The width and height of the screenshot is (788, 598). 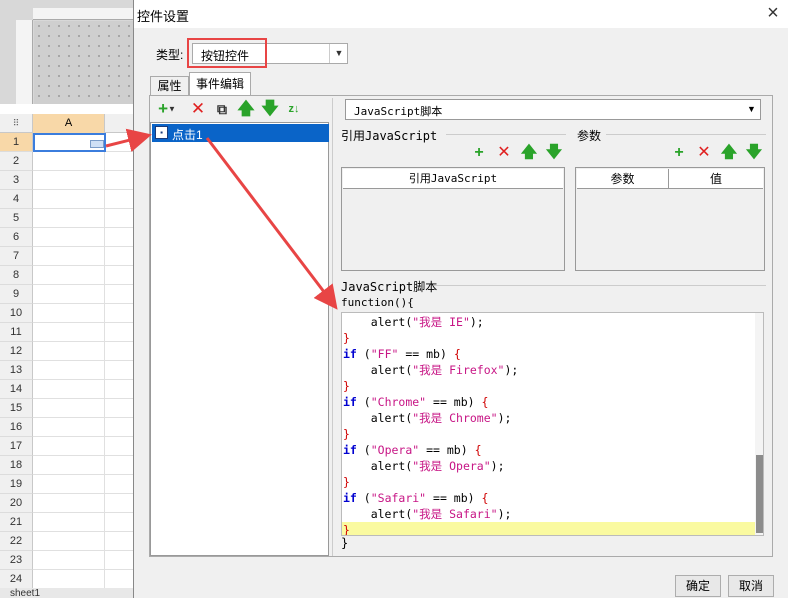 What do you see at coordinates (553, 109) in the screenshot?
I see `script-type-select: JavaScript脚本 ▼` at bounding box center [553, 109].